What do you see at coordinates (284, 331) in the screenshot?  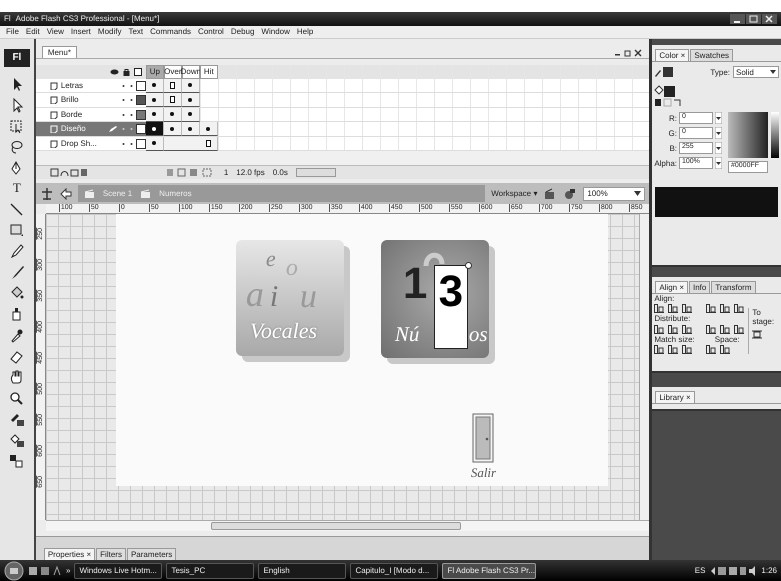 I see `button-caption: Vocales` at bounding box center [284, 331].